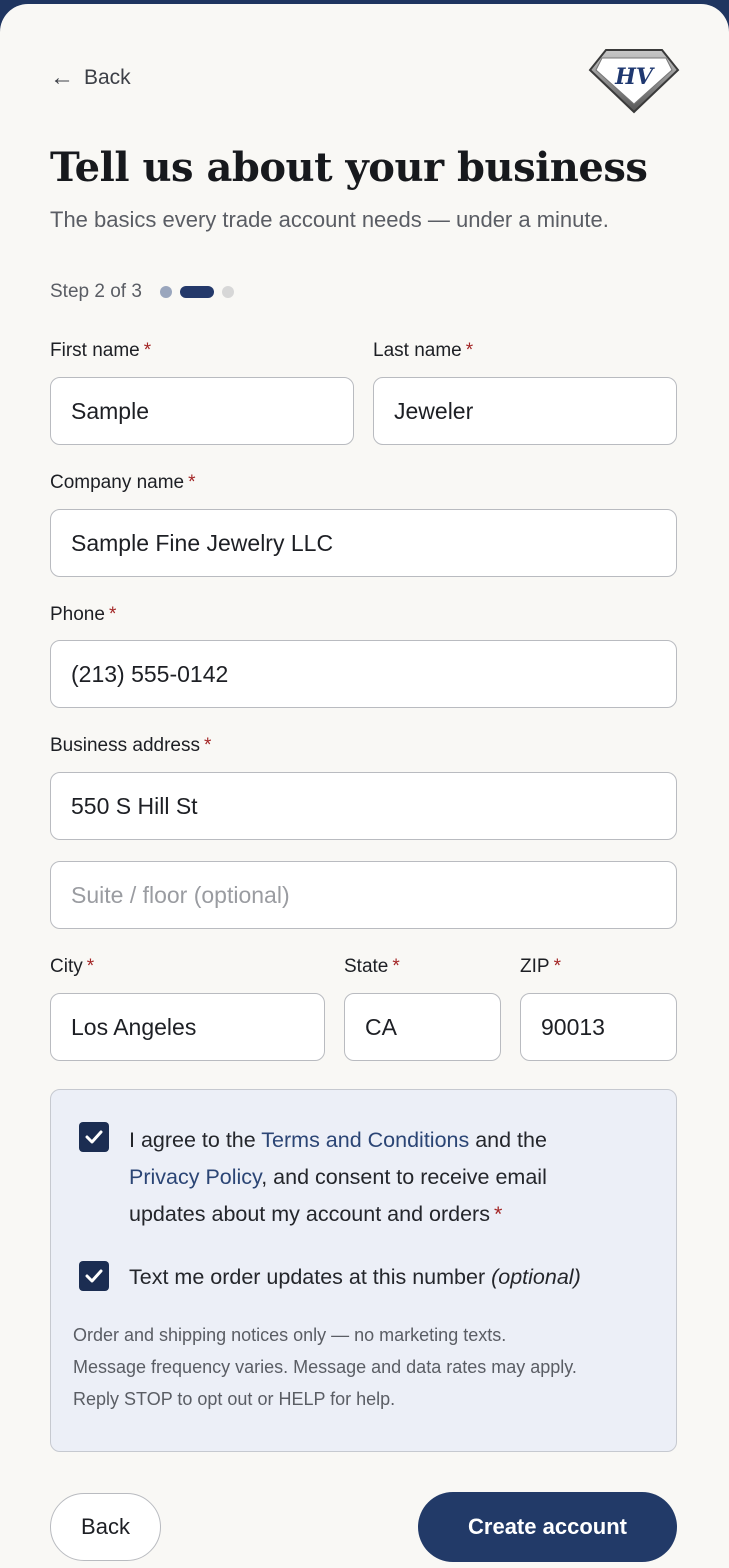 The image size is (729, 1568). I want to click on first-name-label: First name *, so click(101, 350).